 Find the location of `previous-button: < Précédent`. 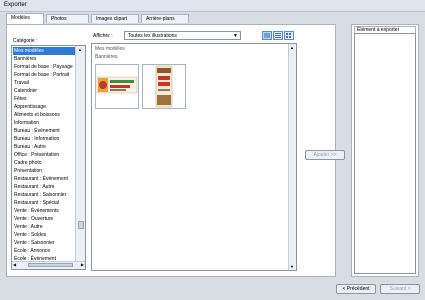

previous-button: < Précédent is located at coordinates (356, 289).